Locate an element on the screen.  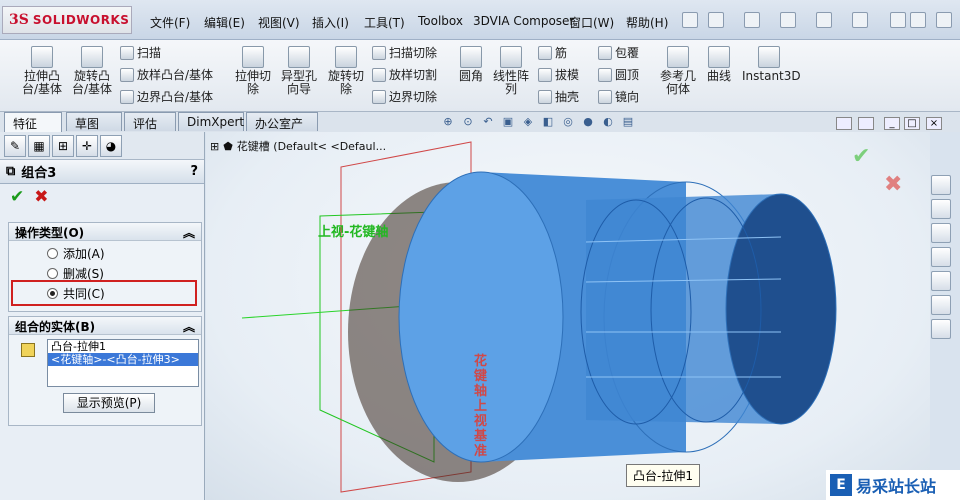
doc-restore-icon: □ is located at coordinates (912, 123).